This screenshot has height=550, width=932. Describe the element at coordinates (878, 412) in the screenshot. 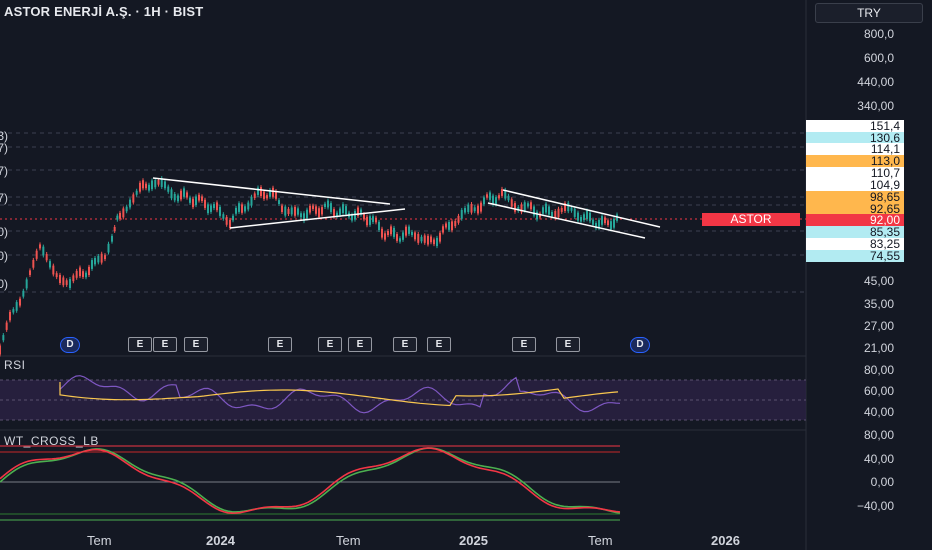

I see `rsi-axis-label: 40,00` at that location.